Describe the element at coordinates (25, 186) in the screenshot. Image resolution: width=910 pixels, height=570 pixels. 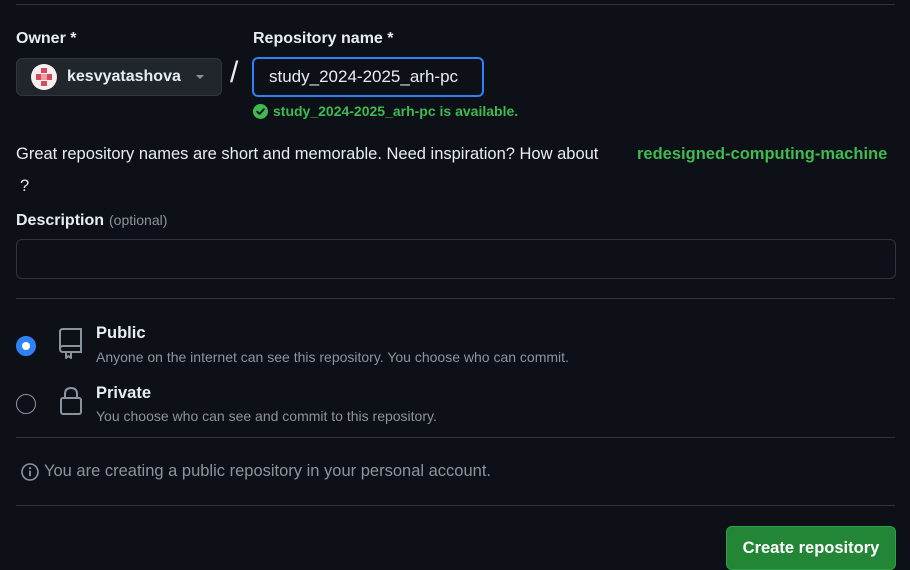
I see `inspiration-question-mark: ?` at that location.